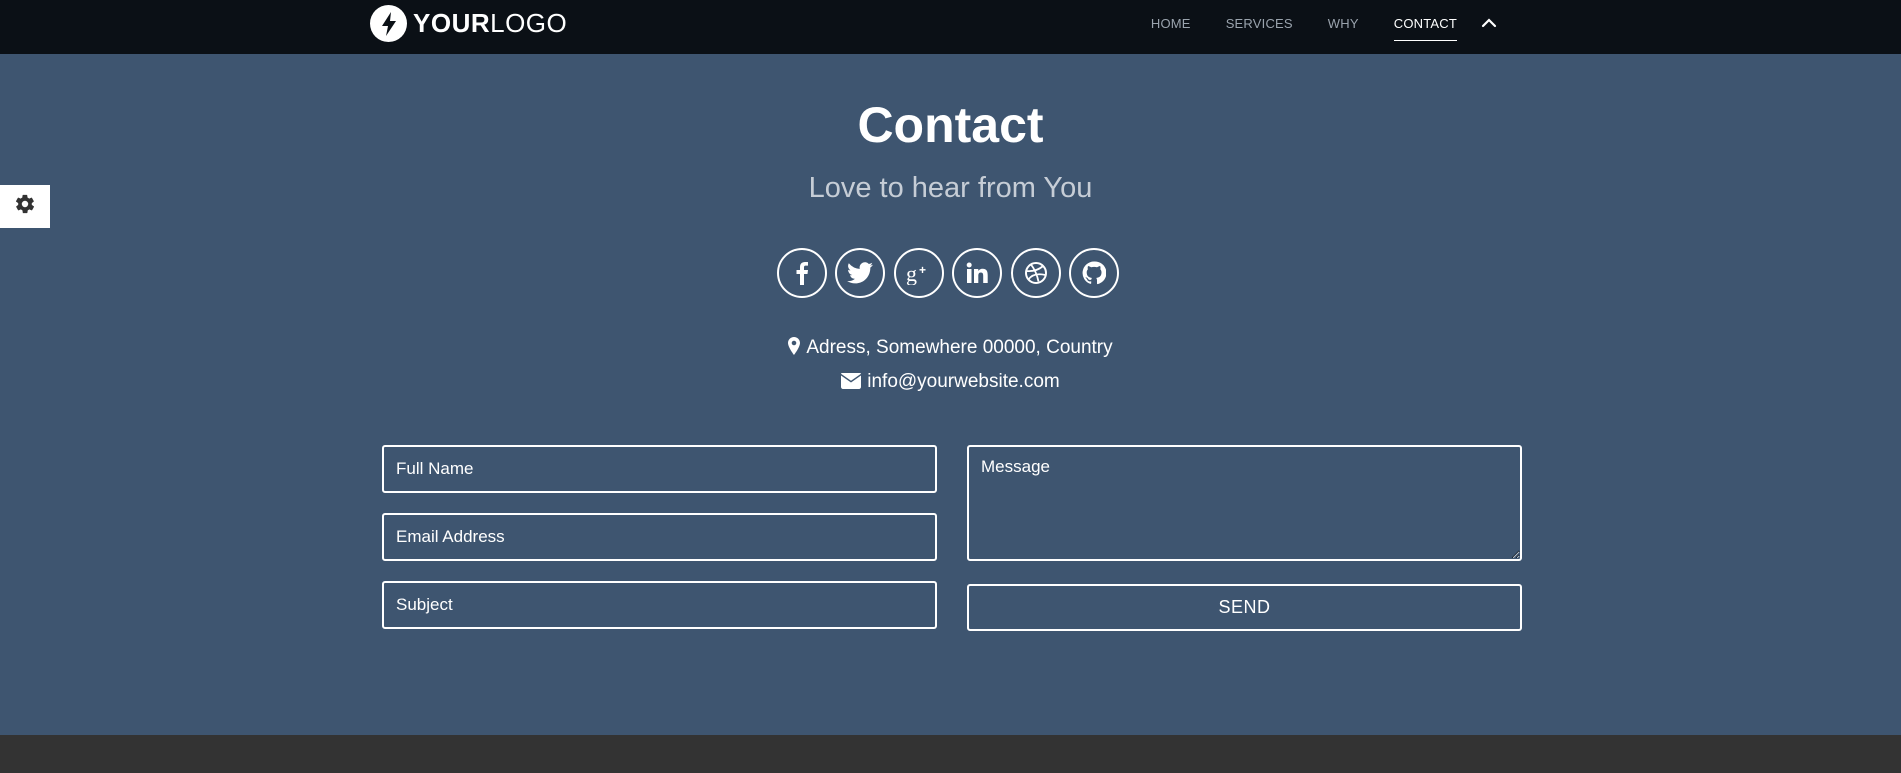 This screenshot has height=773, width=1901. Describe the element at coordinates (950, 125) in the screenshot. I see `section-title: Contact` at that location.